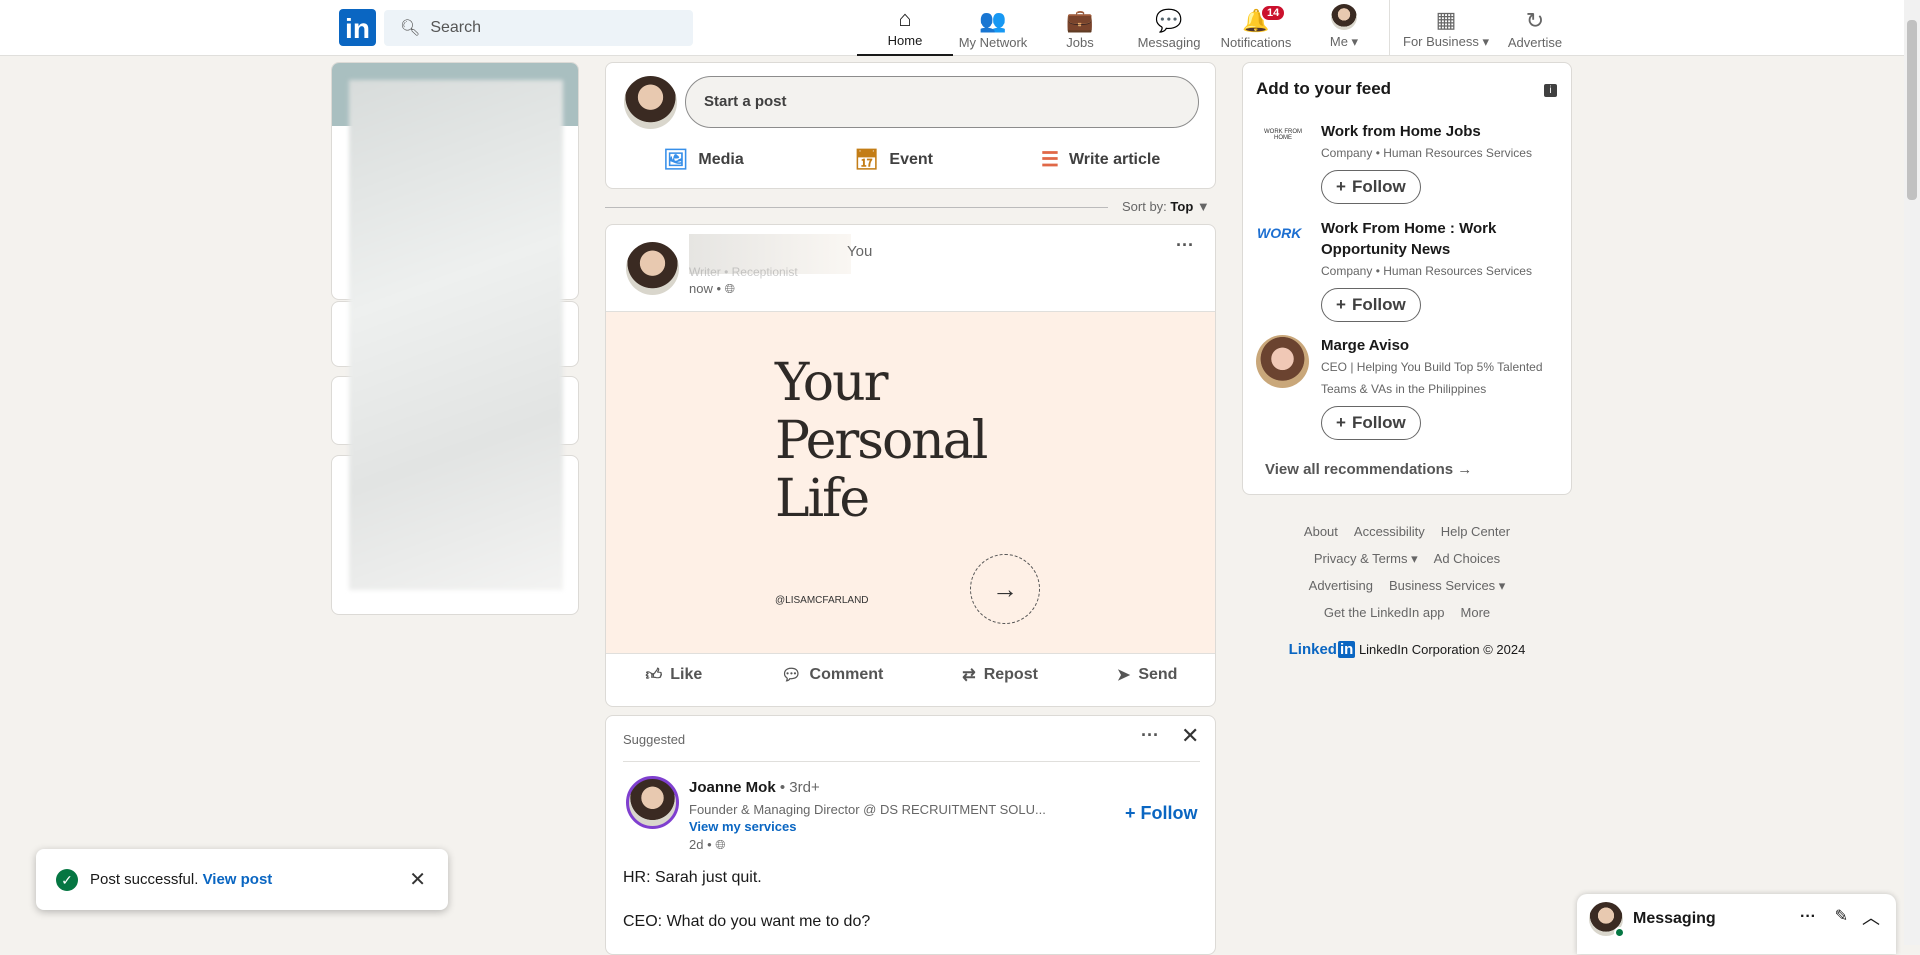 The height and width of the screenshot is (955, 1920). I want to click on nav-for-business: ▦ For Business ▾, so click(1446, 28).